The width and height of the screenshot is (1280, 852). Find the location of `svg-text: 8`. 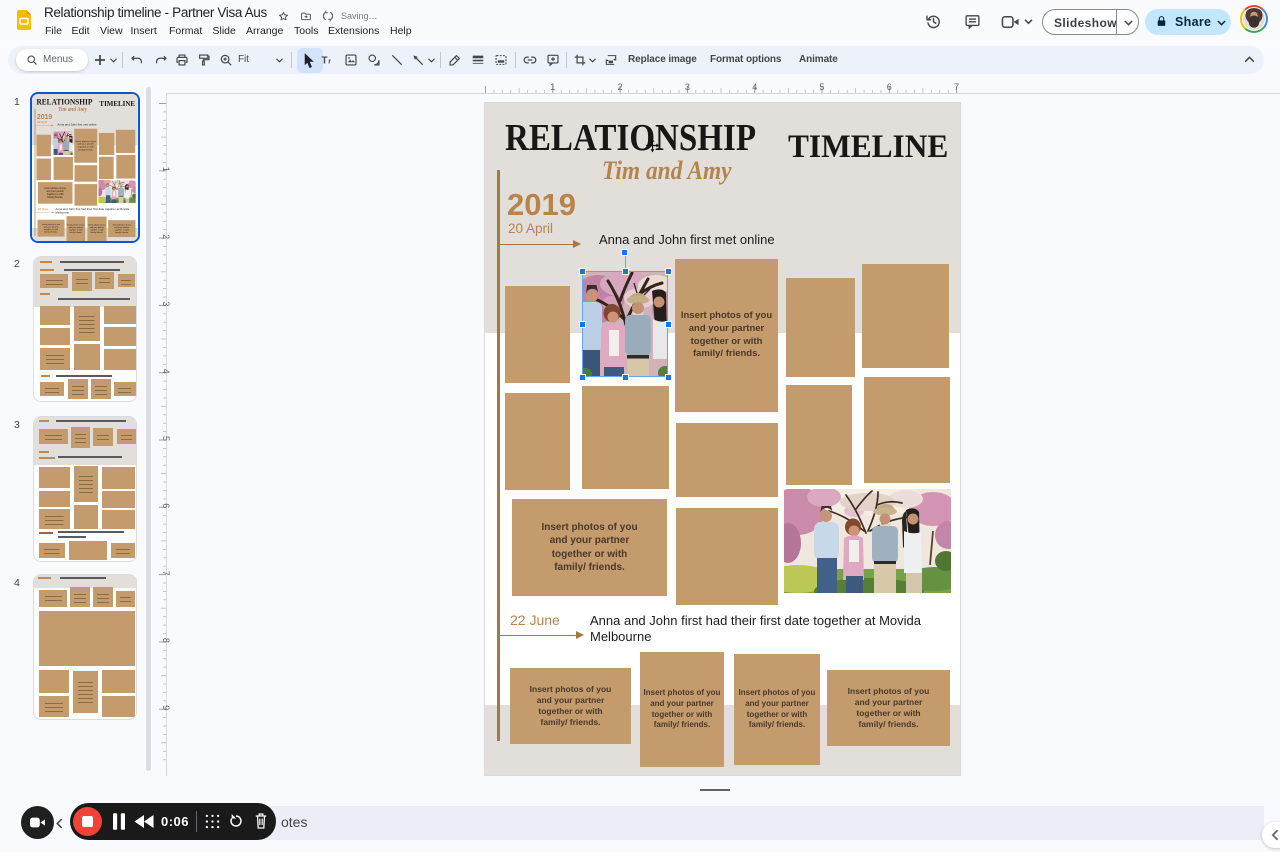

svg-text: 8 is located at coordinates (166, 640).